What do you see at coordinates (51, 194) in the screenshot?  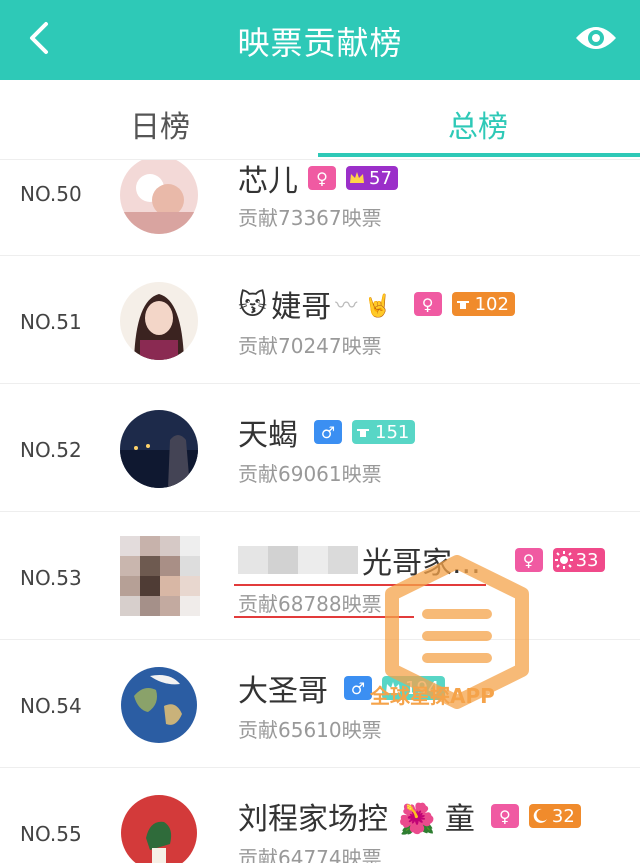 I see `rank-label: NO.50` at bounding box center [51, 194].